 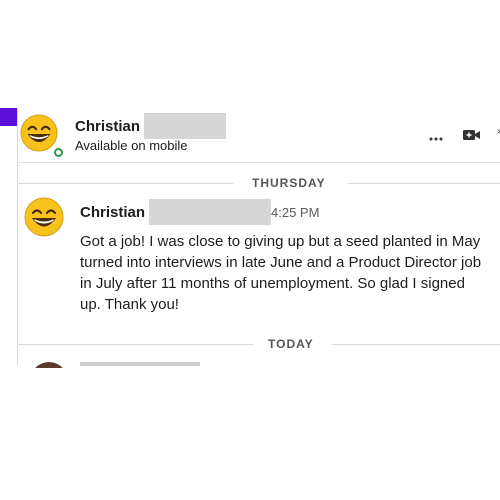 I want to click on contact-name: Christian, so click(x=107, y=126).